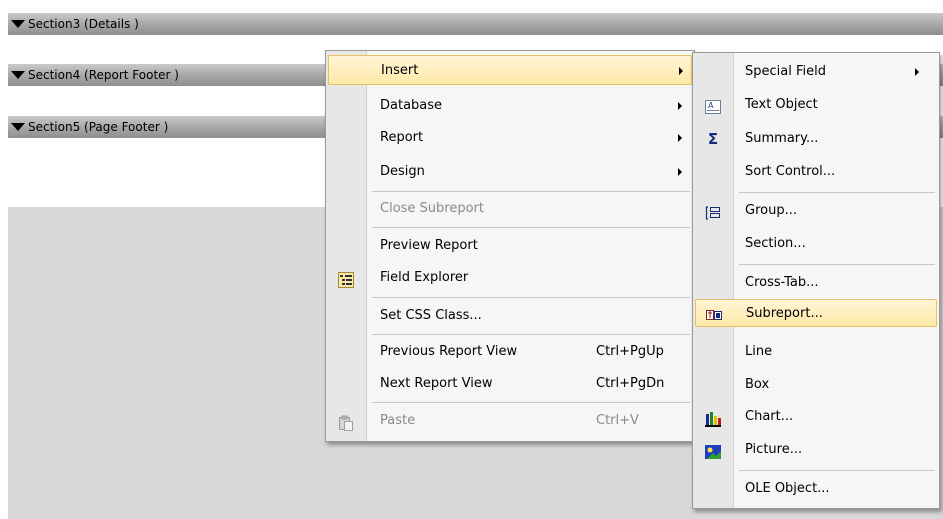  I want to click on section-label: Section3 (Details ), so click(83, 24).